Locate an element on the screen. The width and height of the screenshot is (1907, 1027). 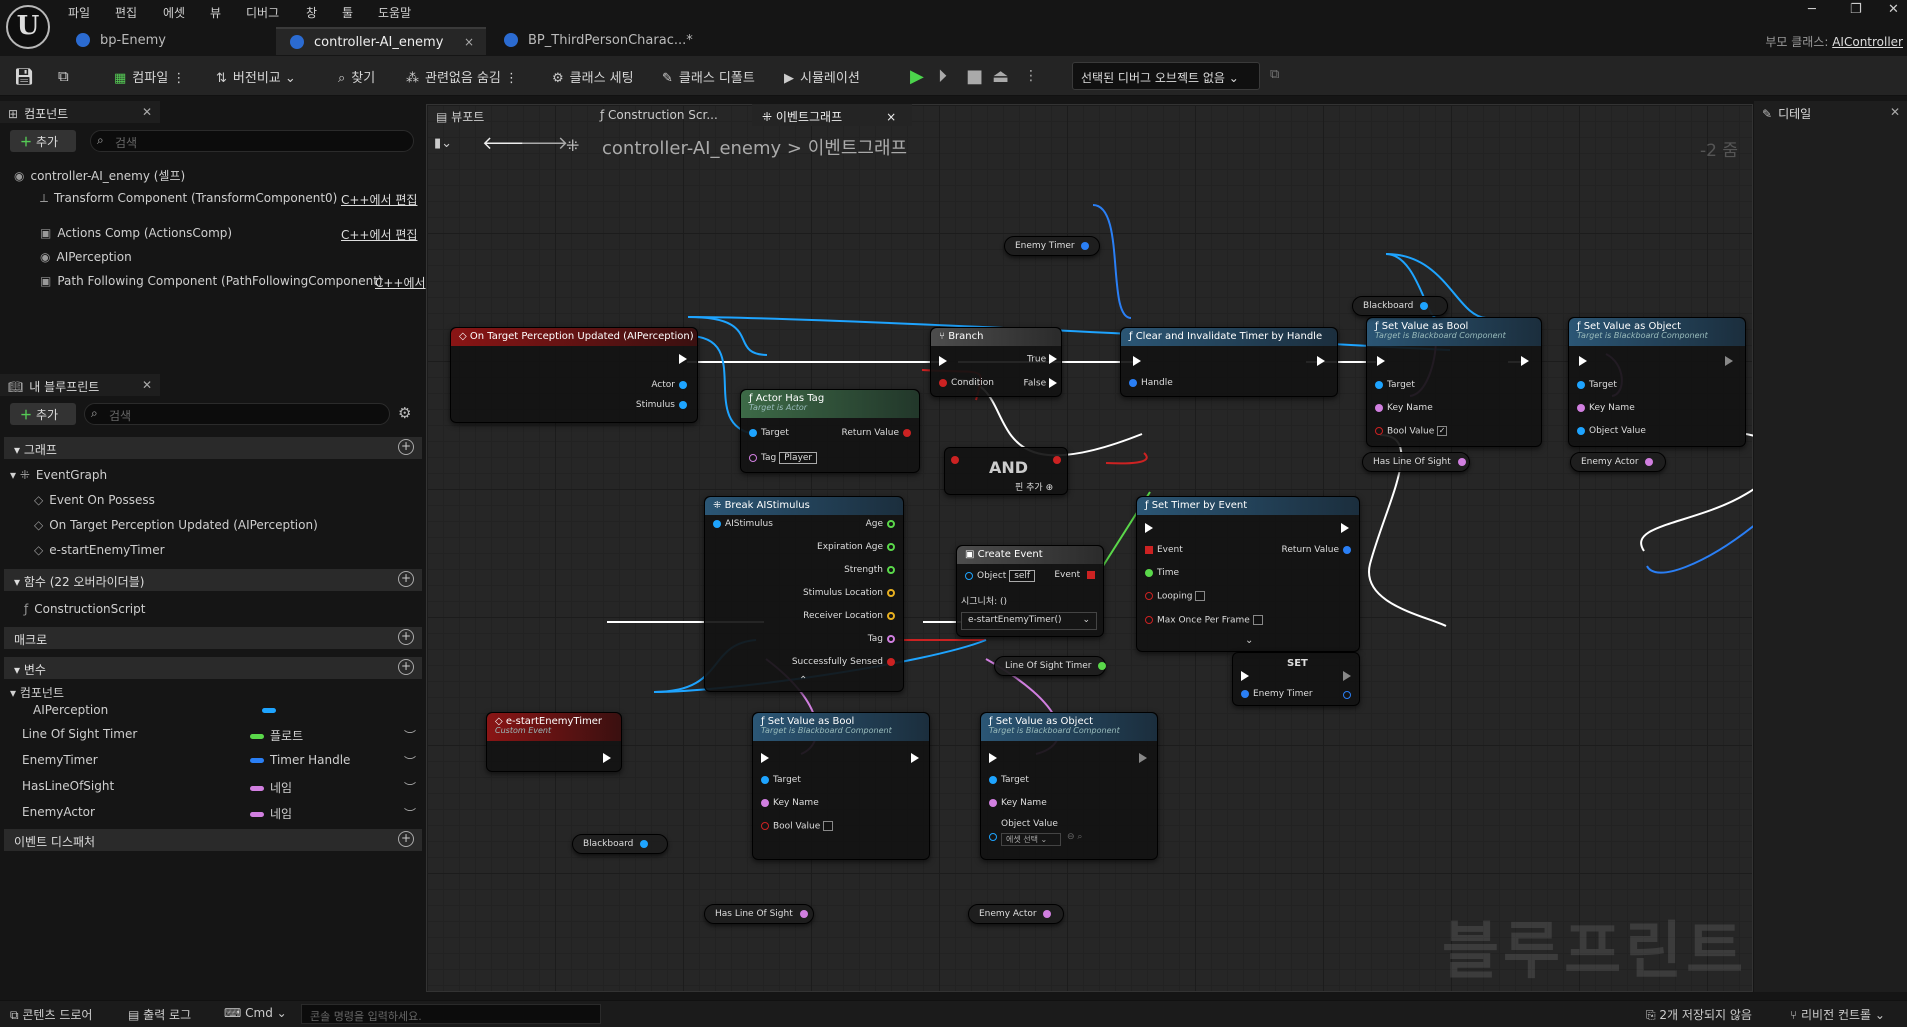
add-function-icon: + is located at coordinates (406, 579).